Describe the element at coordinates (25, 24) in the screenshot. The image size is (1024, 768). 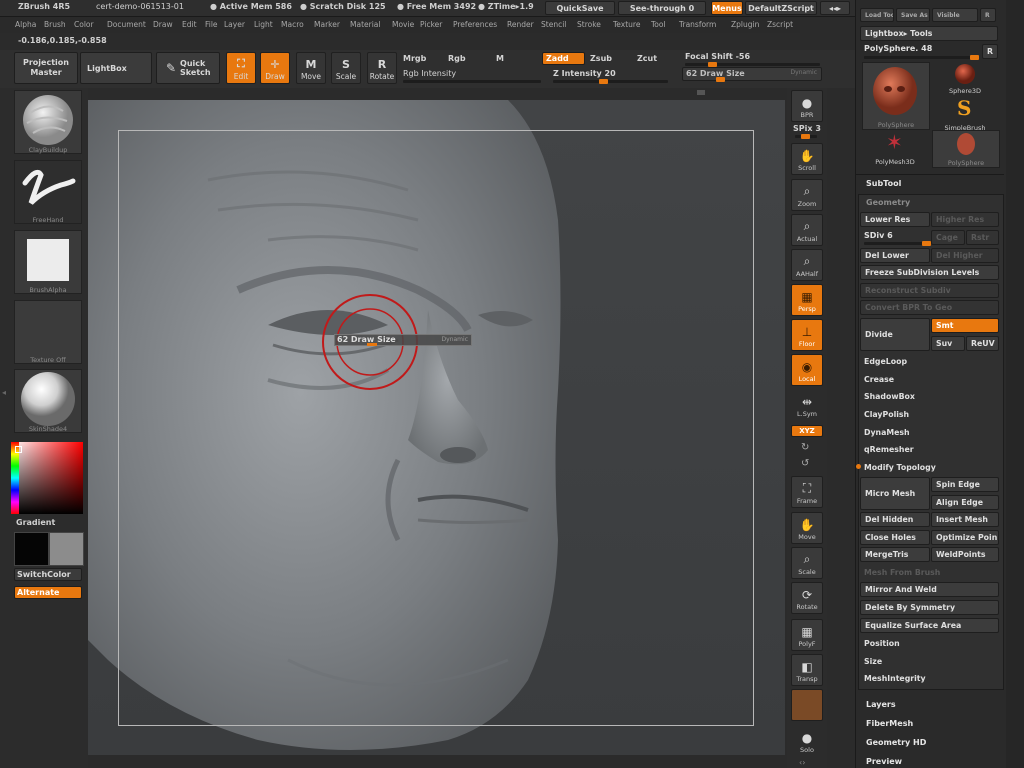
I see `menu-alpha: Alpha` at that location.